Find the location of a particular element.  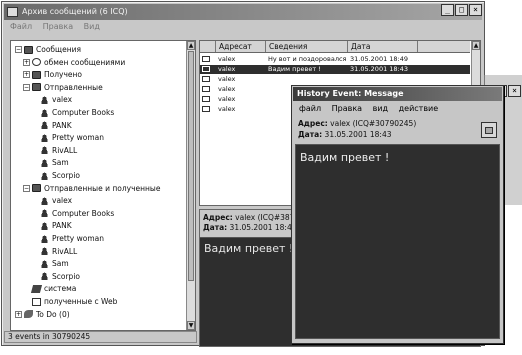

list-scroll-up-icon: ▲ is located at coordinates (476, 45).